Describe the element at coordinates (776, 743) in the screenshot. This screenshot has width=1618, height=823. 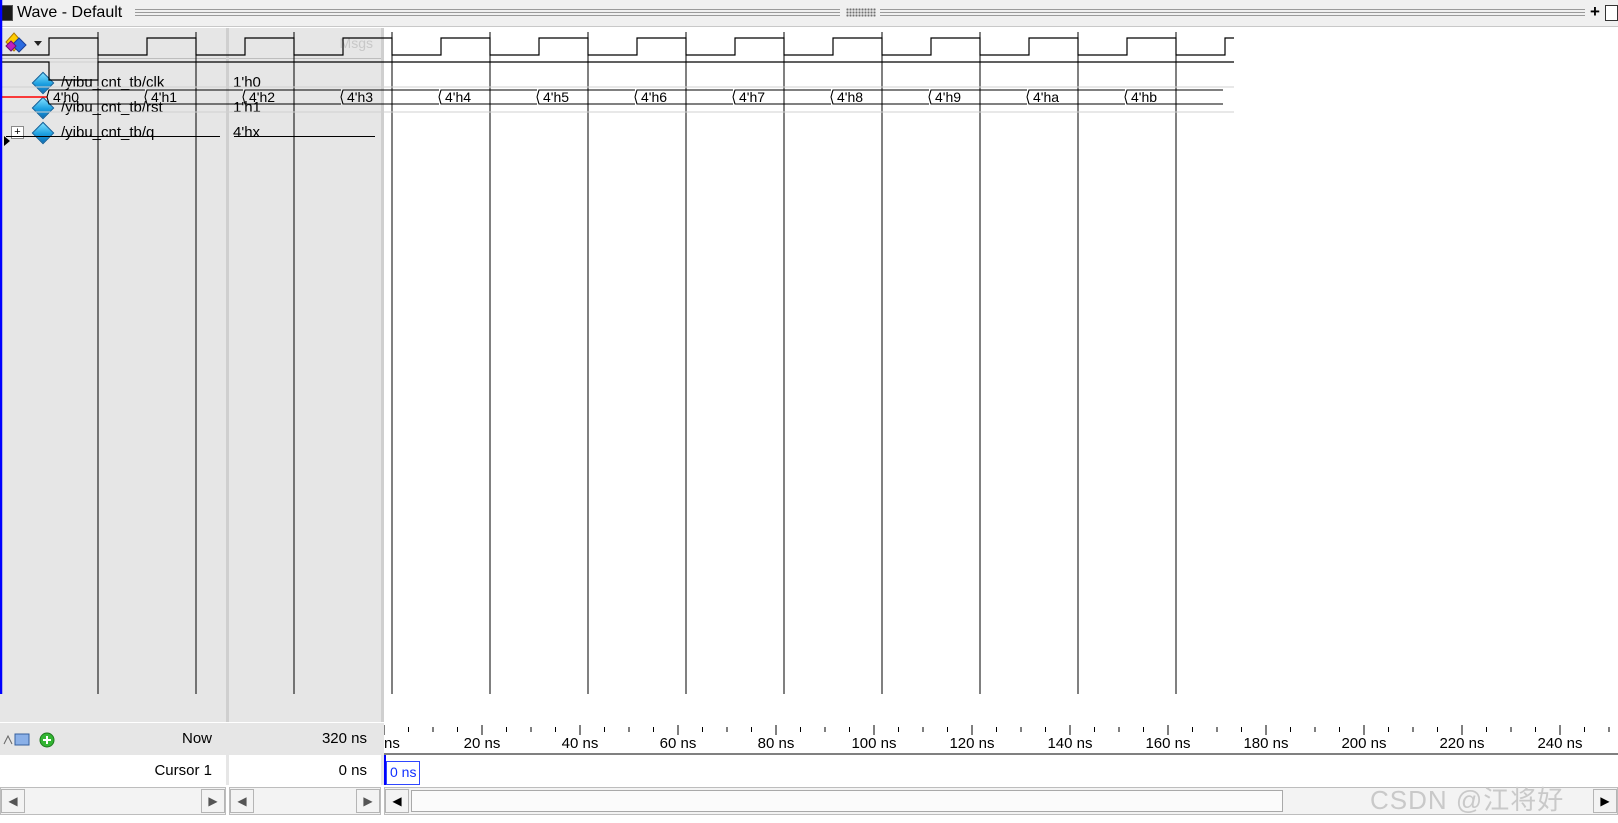
I see `ruler-label: 80 ns` at that location.